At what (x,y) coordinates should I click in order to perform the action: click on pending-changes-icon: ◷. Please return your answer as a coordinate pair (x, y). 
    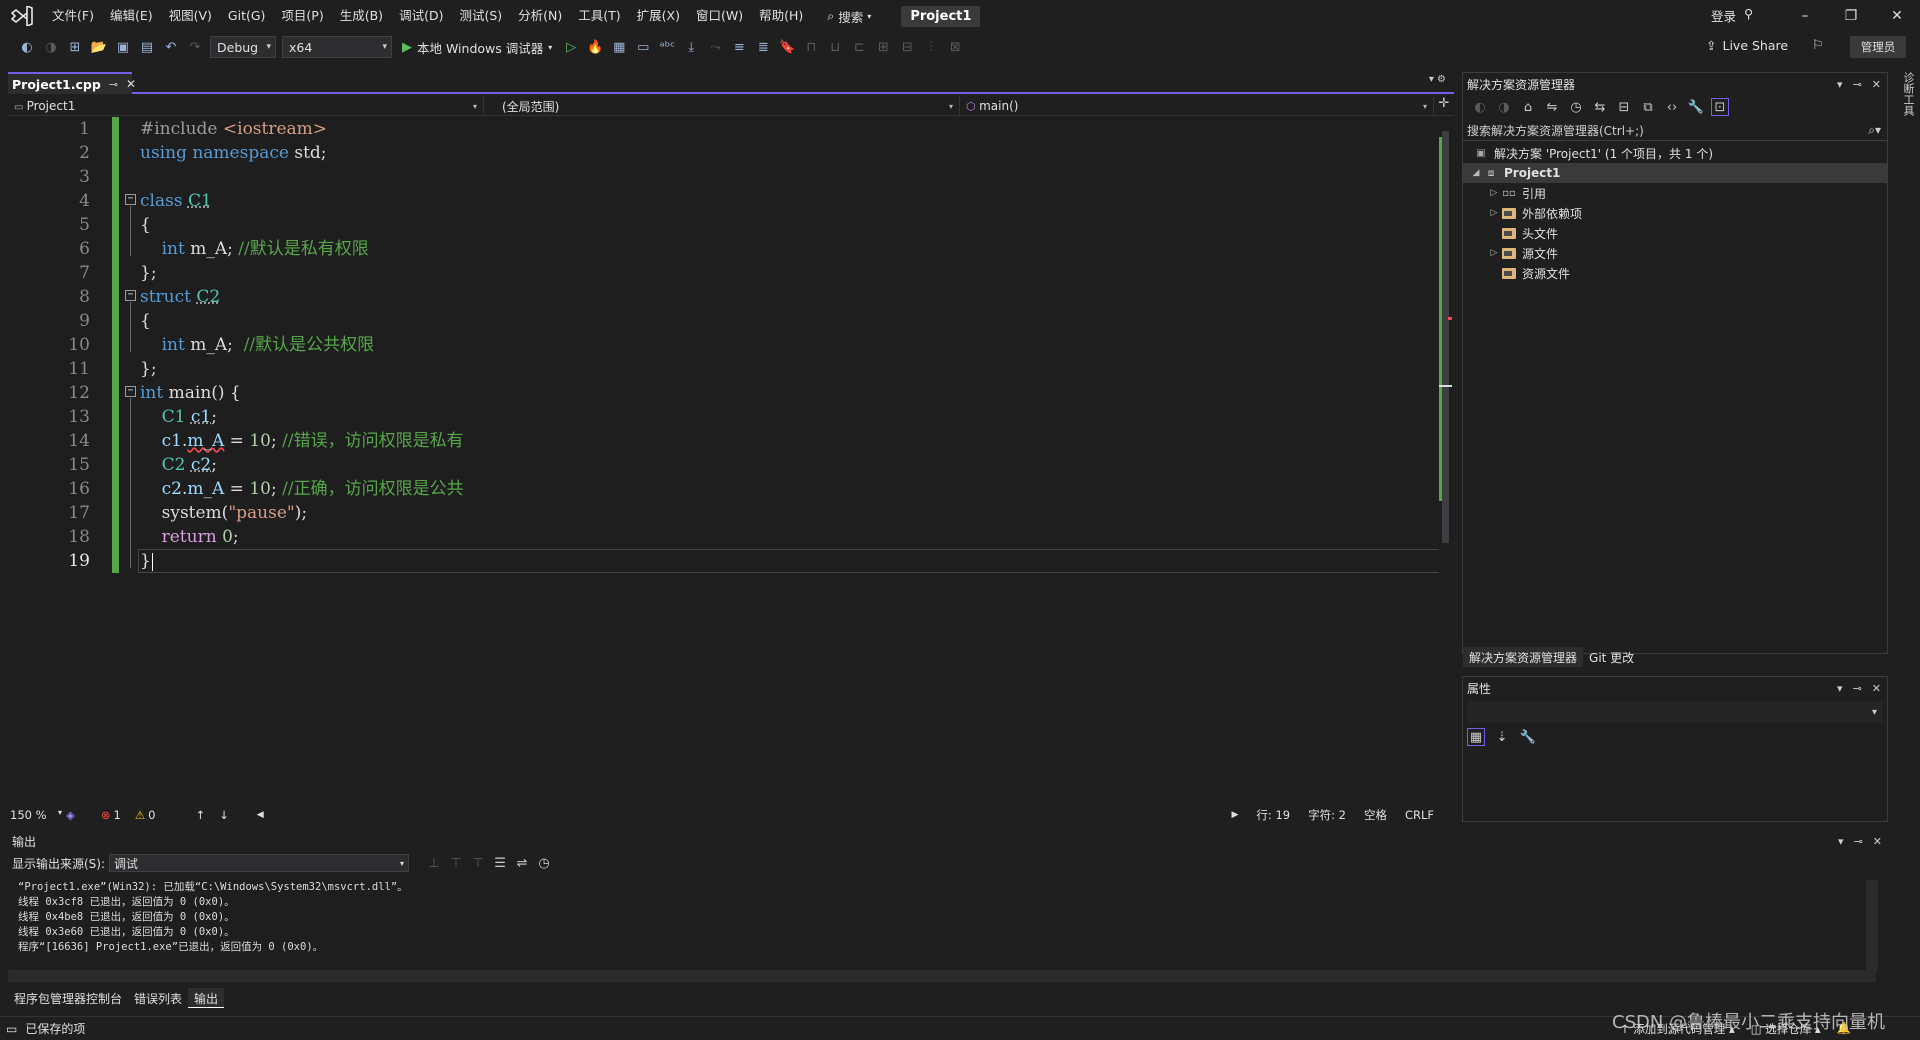
    Looking at the image, I should click on (1576, 107).